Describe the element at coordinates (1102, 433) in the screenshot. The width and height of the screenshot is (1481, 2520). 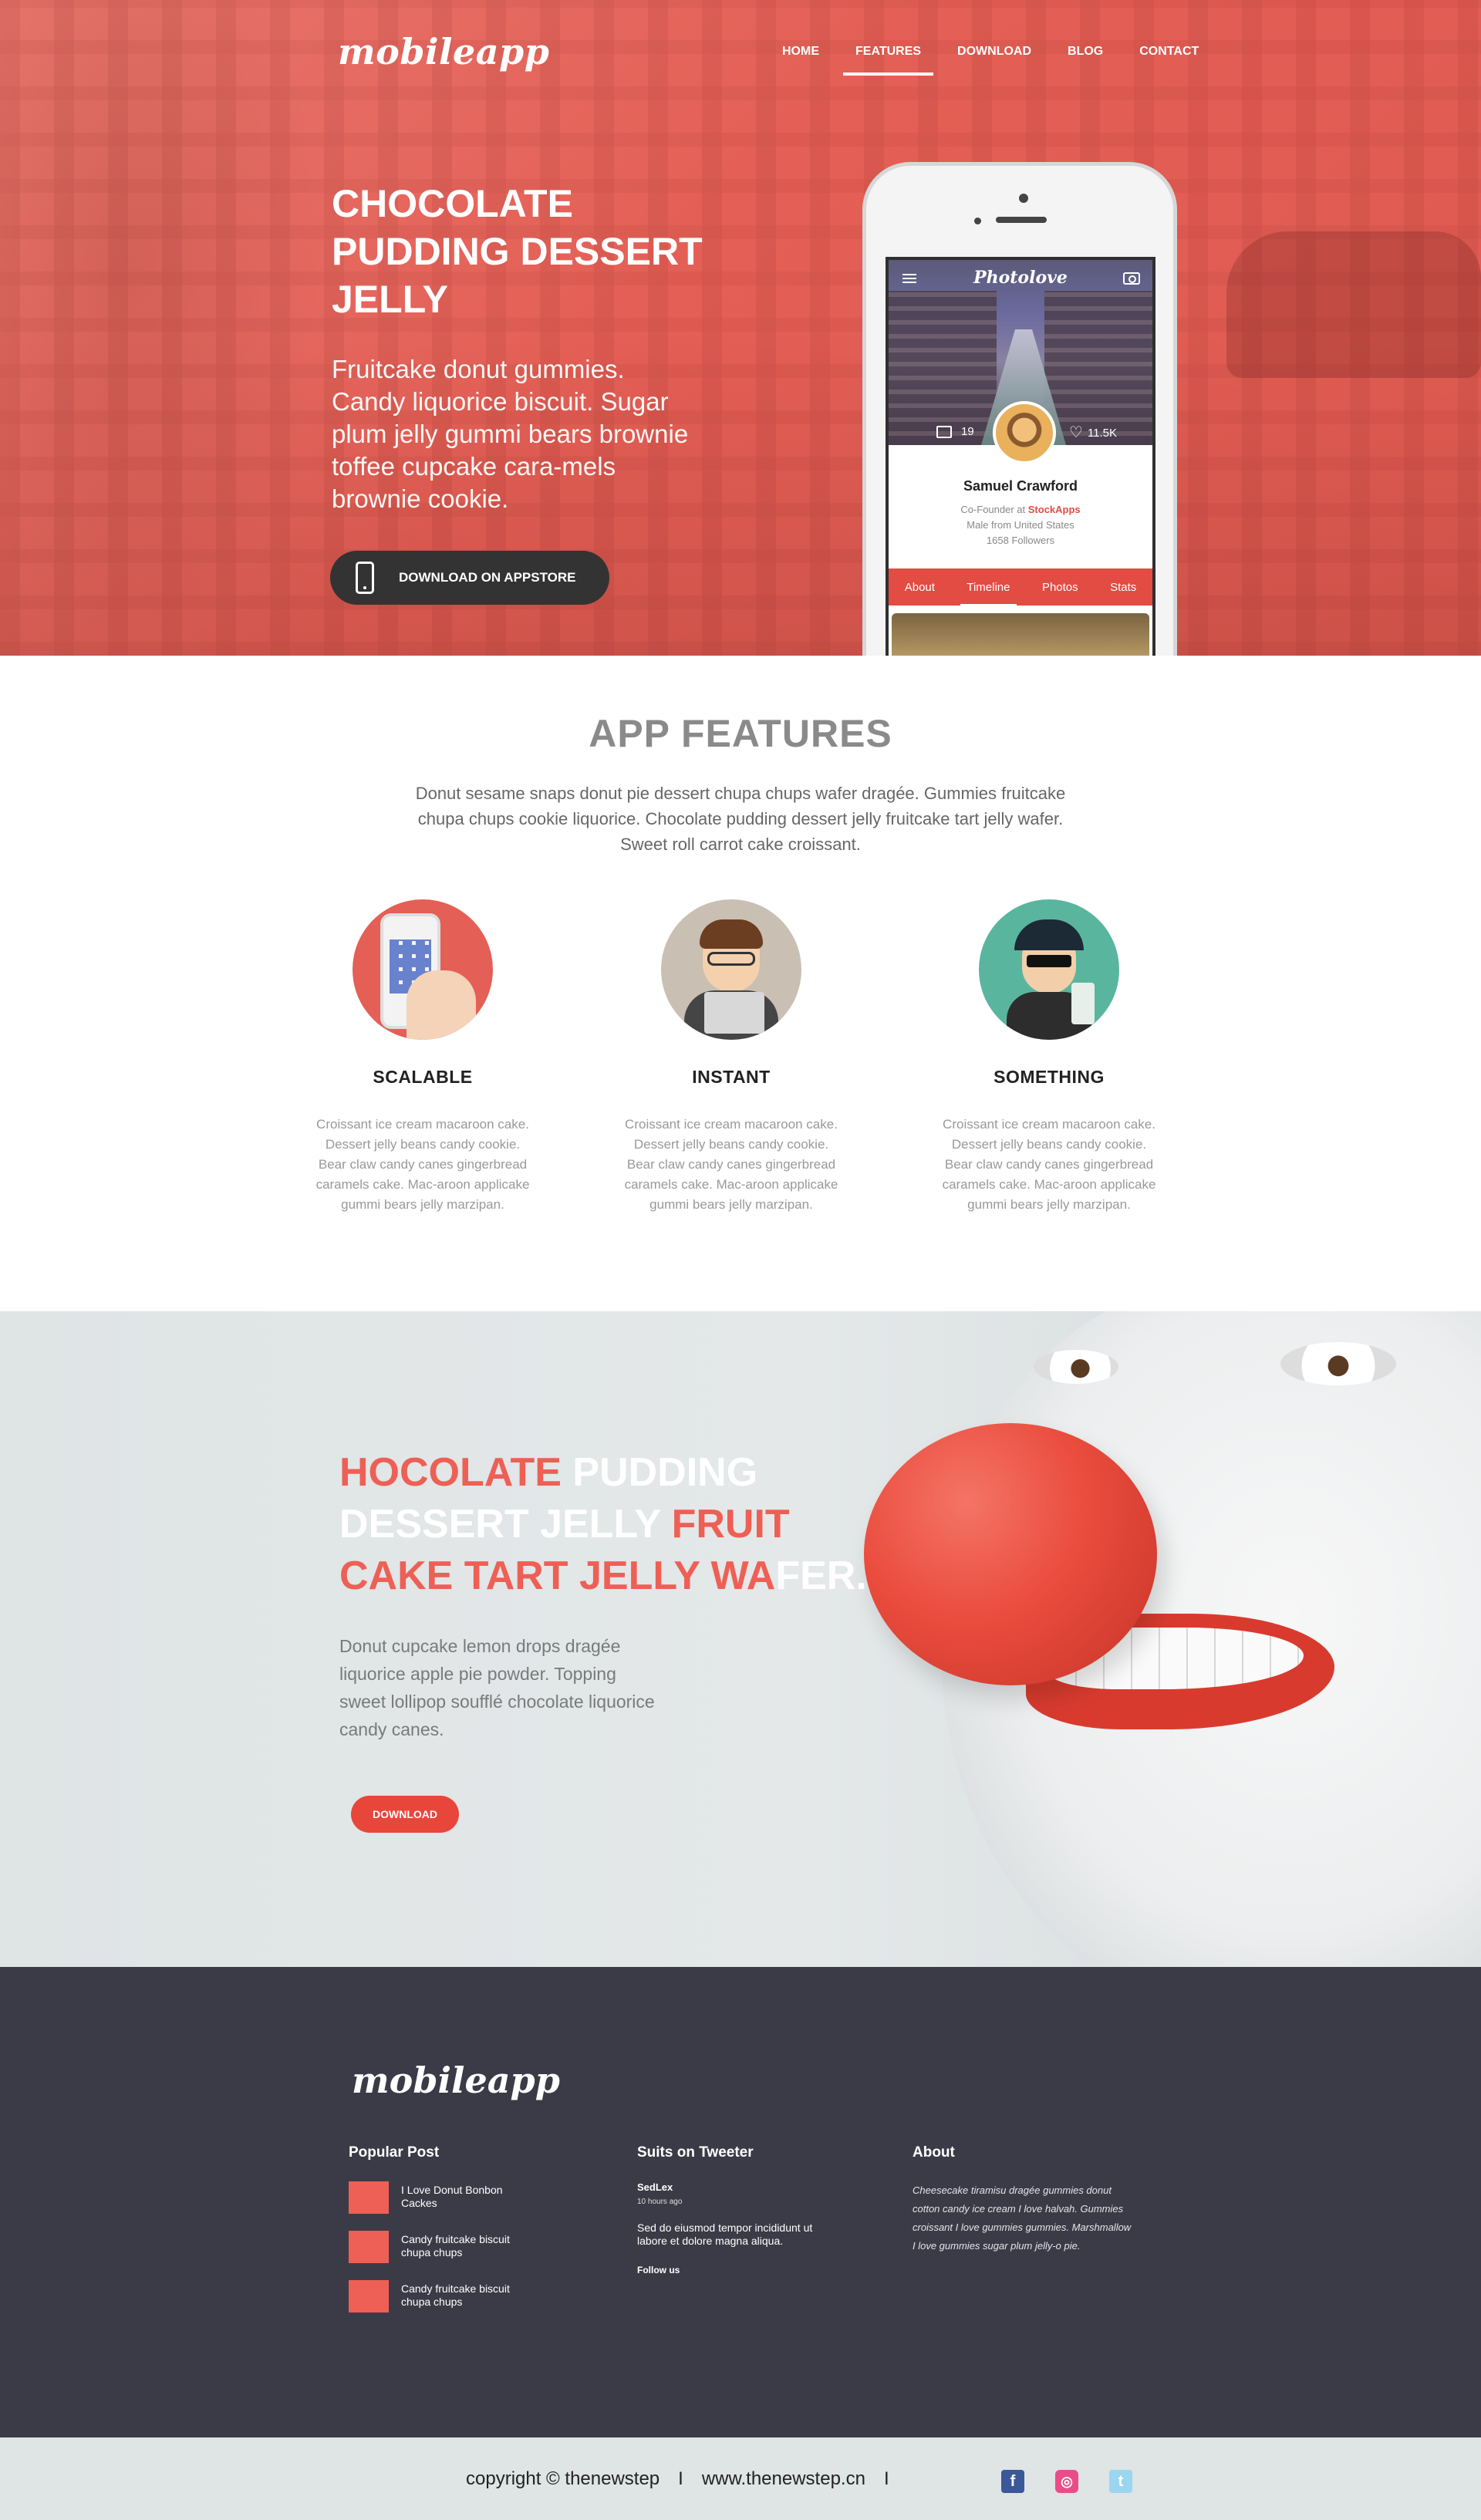
I see `likes-count: 11.5K` at that location.